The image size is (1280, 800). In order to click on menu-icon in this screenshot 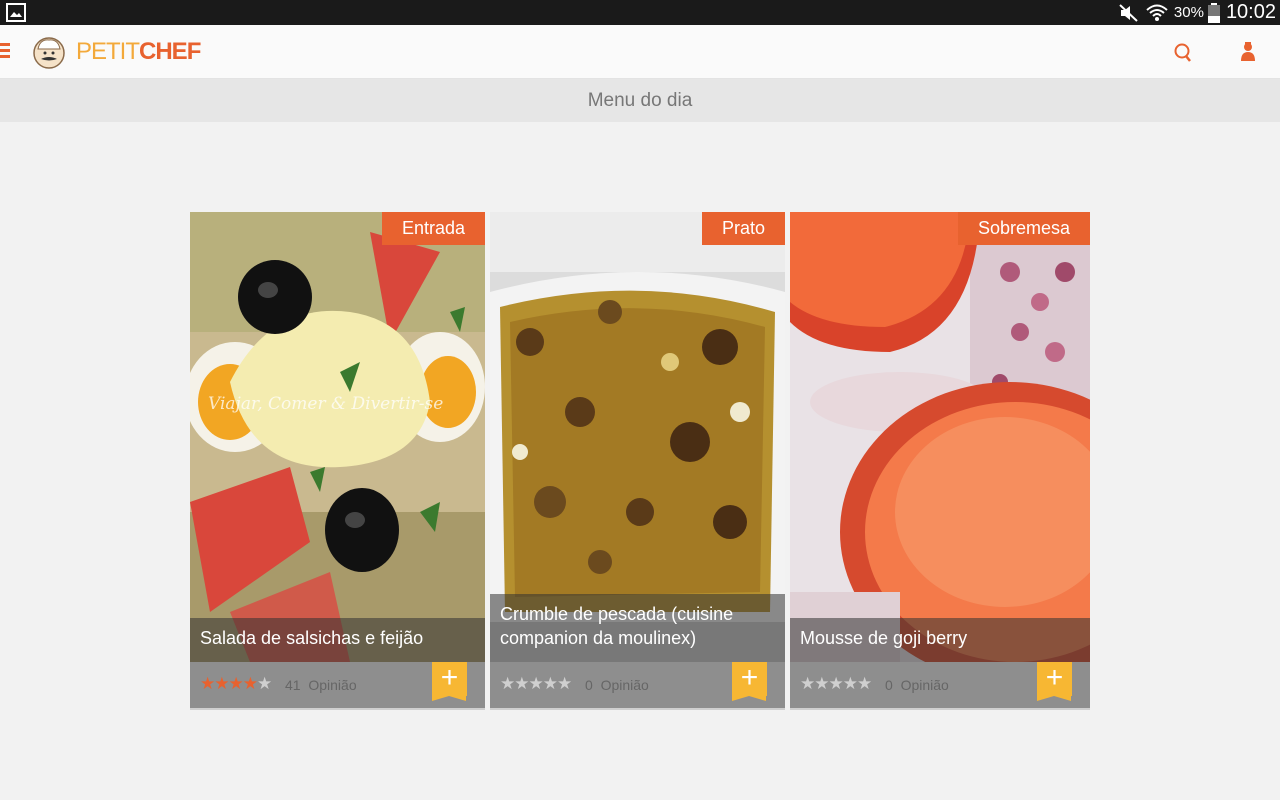, I will do `click(6, 51)`.